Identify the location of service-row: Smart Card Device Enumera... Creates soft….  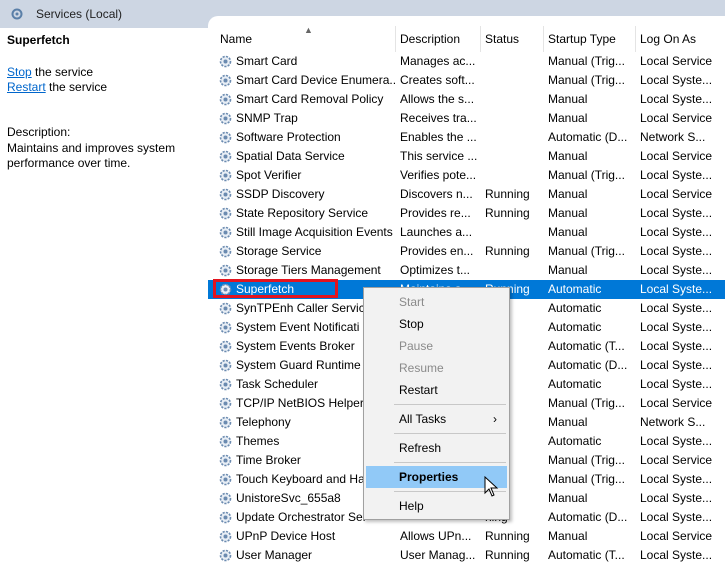
(466, 80).